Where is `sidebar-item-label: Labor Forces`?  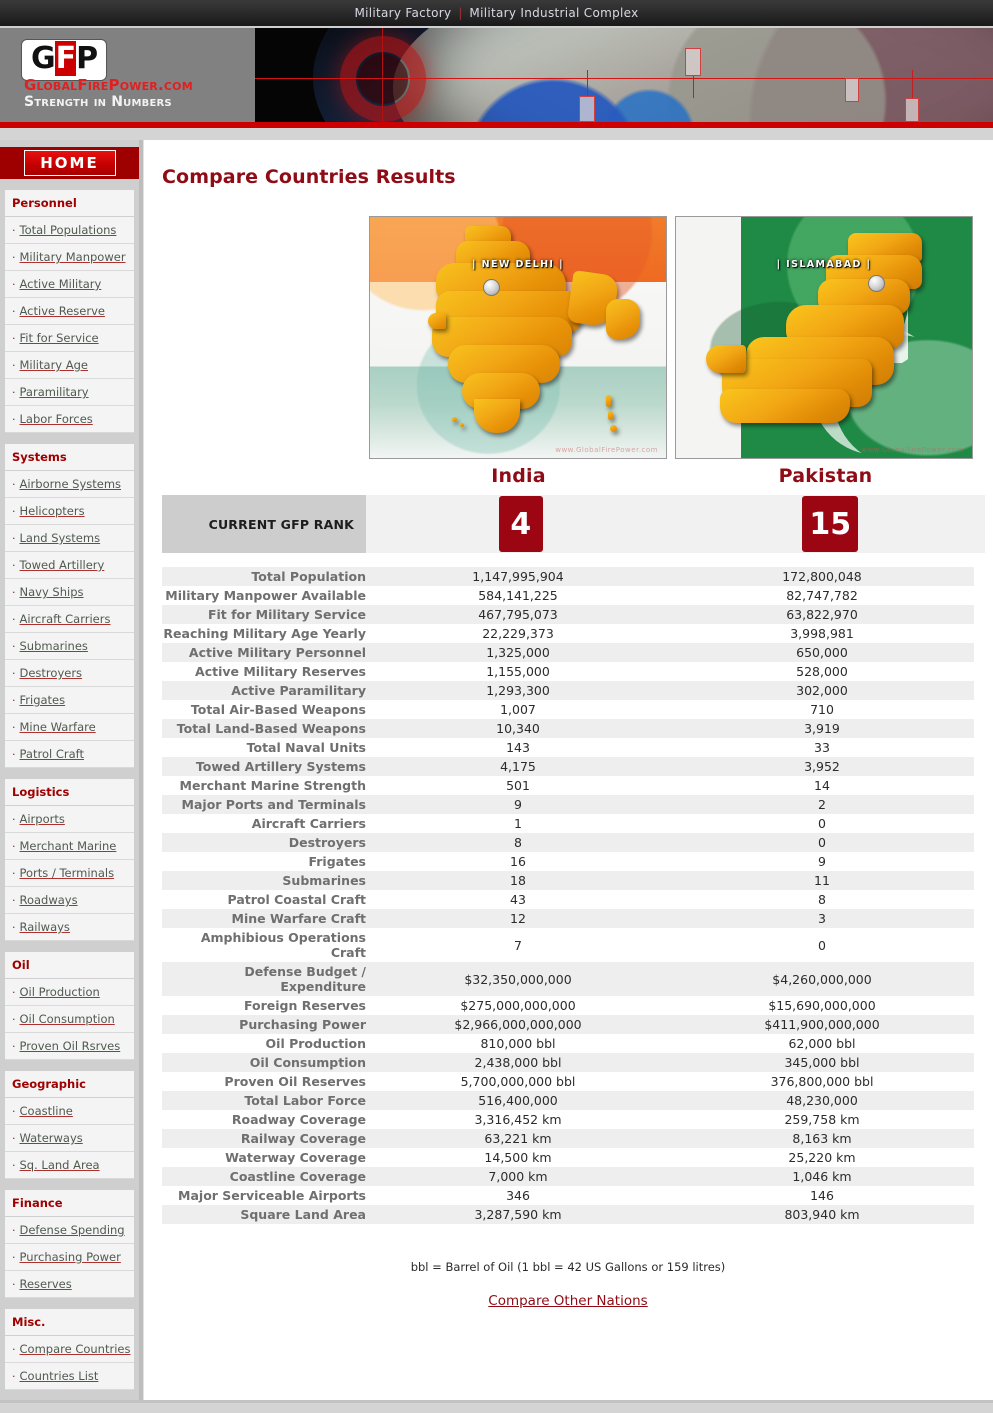
sidebar-item-label: Labor Forces is located at coordinates (56, 419).